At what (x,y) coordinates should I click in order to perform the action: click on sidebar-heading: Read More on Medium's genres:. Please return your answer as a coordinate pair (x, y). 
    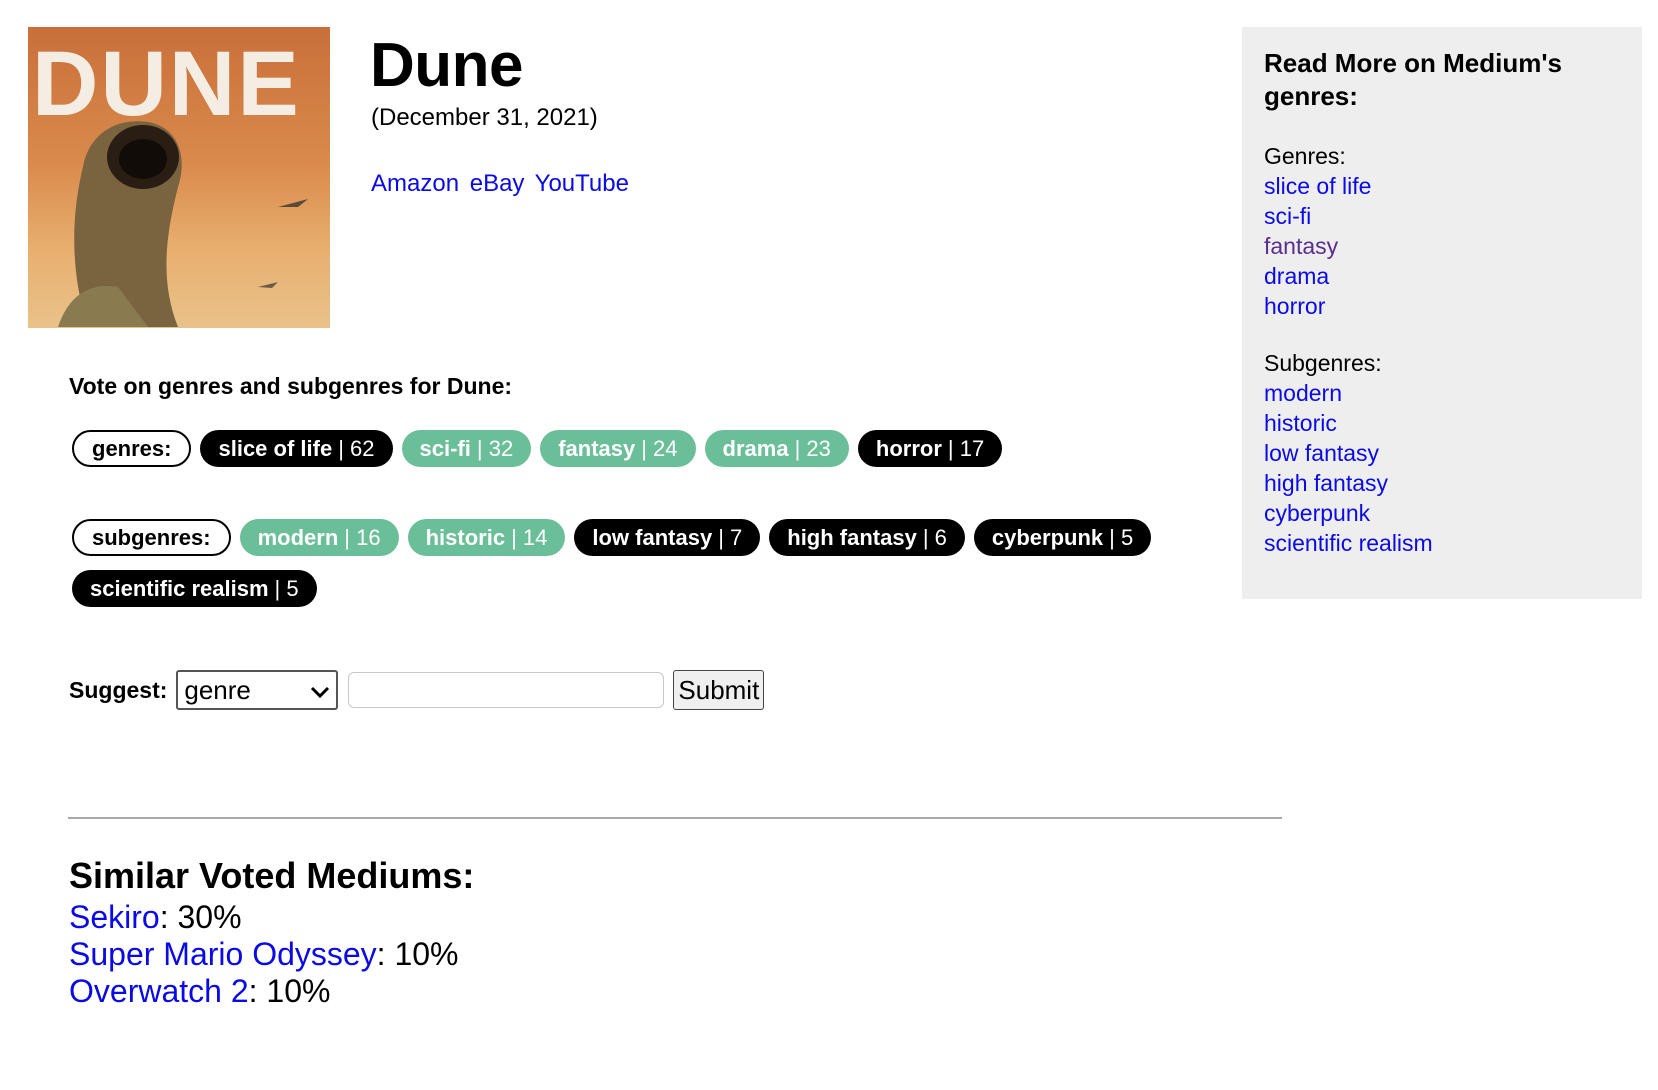
    Looking at the image, I should click on (1413, 79).